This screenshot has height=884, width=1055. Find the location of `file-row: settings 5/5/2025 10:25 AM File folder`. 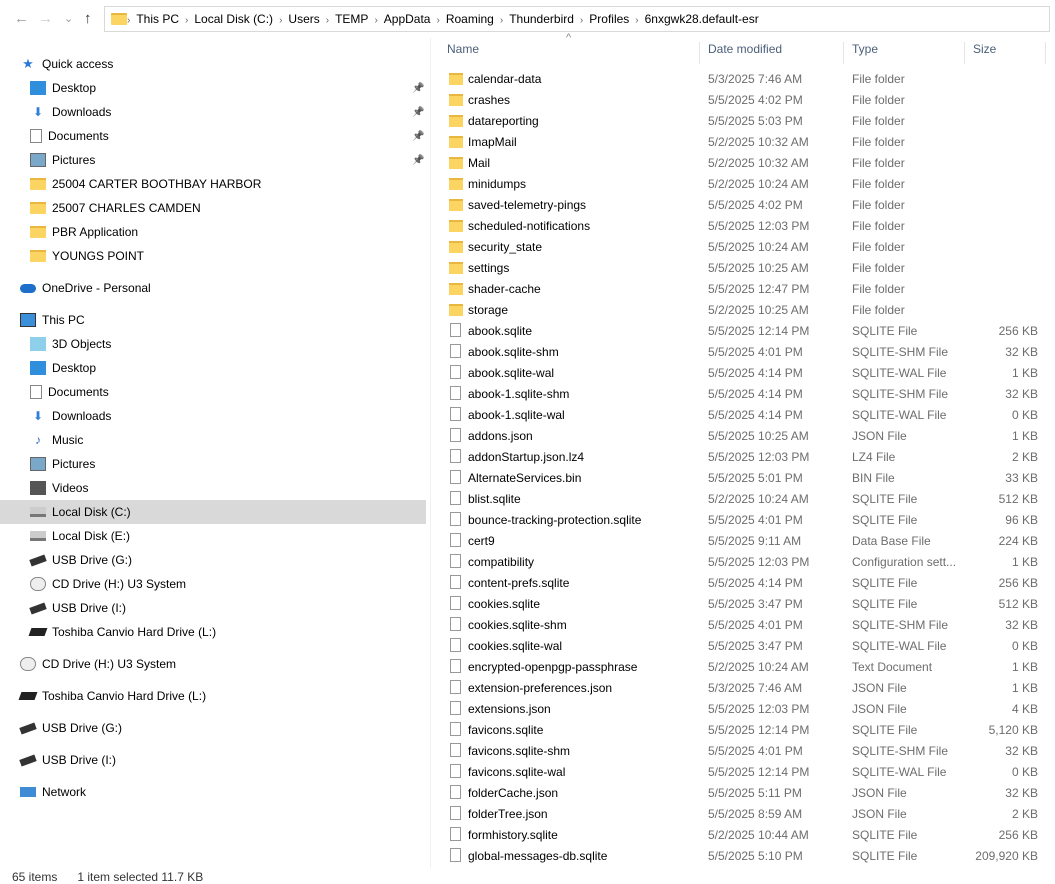

file-row: settings 5/5/2025 10:25 AM File folder is located at coordinates (745, 267).